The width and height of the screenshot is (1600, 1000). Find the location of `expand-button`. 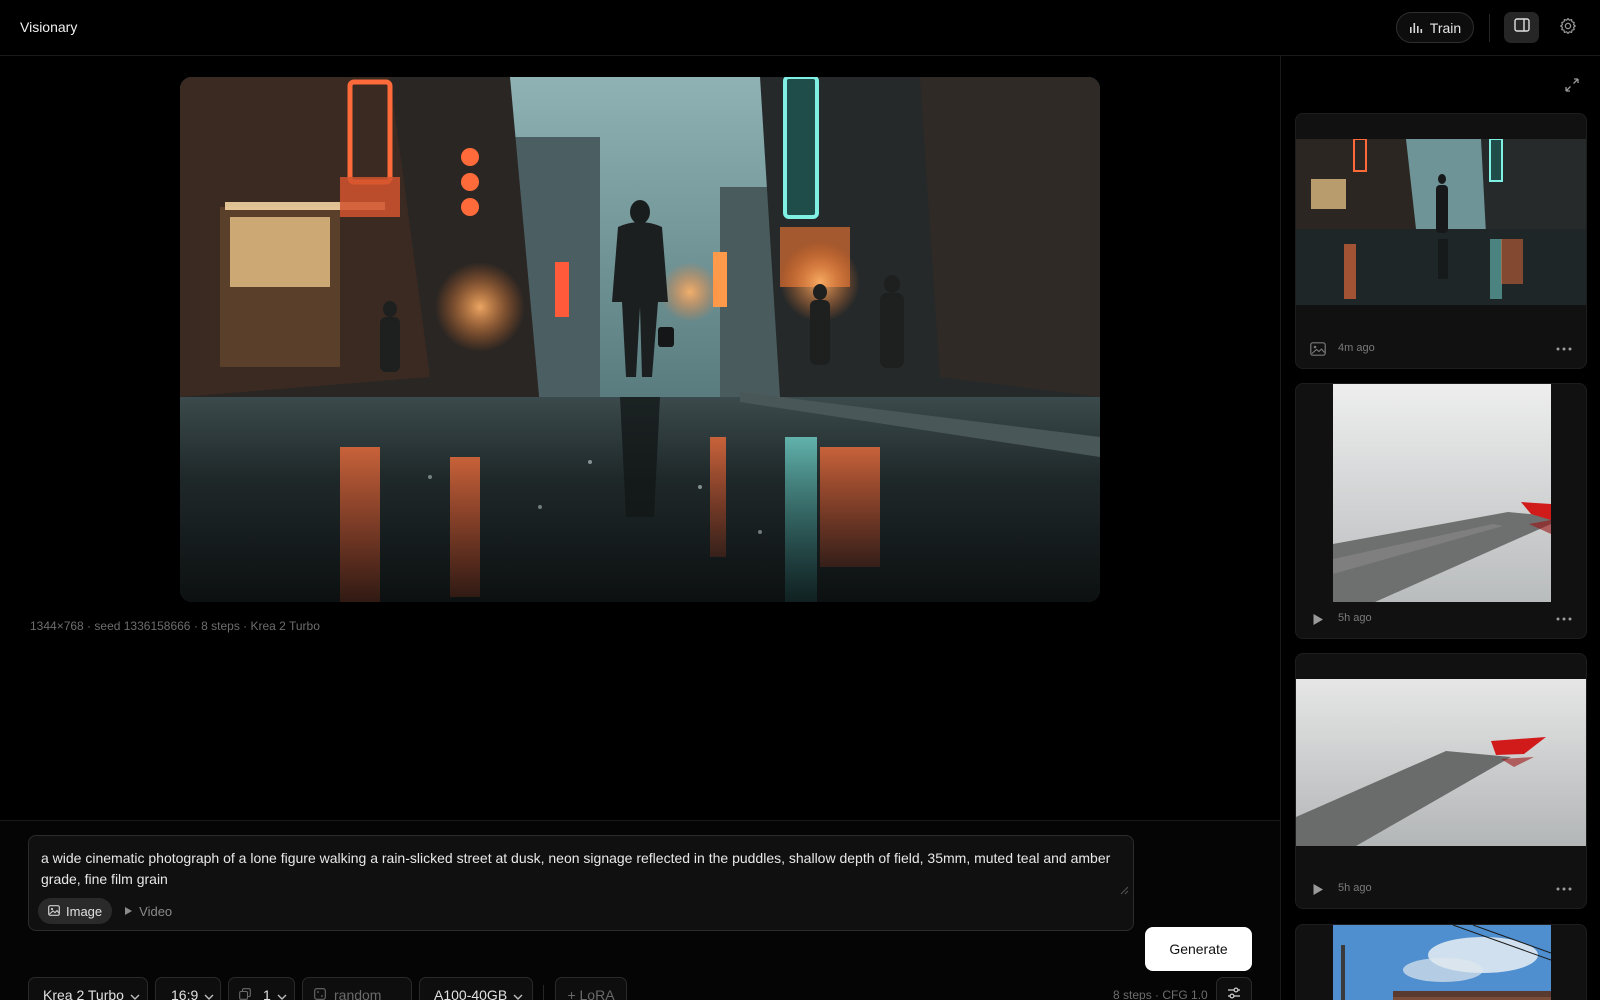

expand-button is located at coordinates (1572, 87).